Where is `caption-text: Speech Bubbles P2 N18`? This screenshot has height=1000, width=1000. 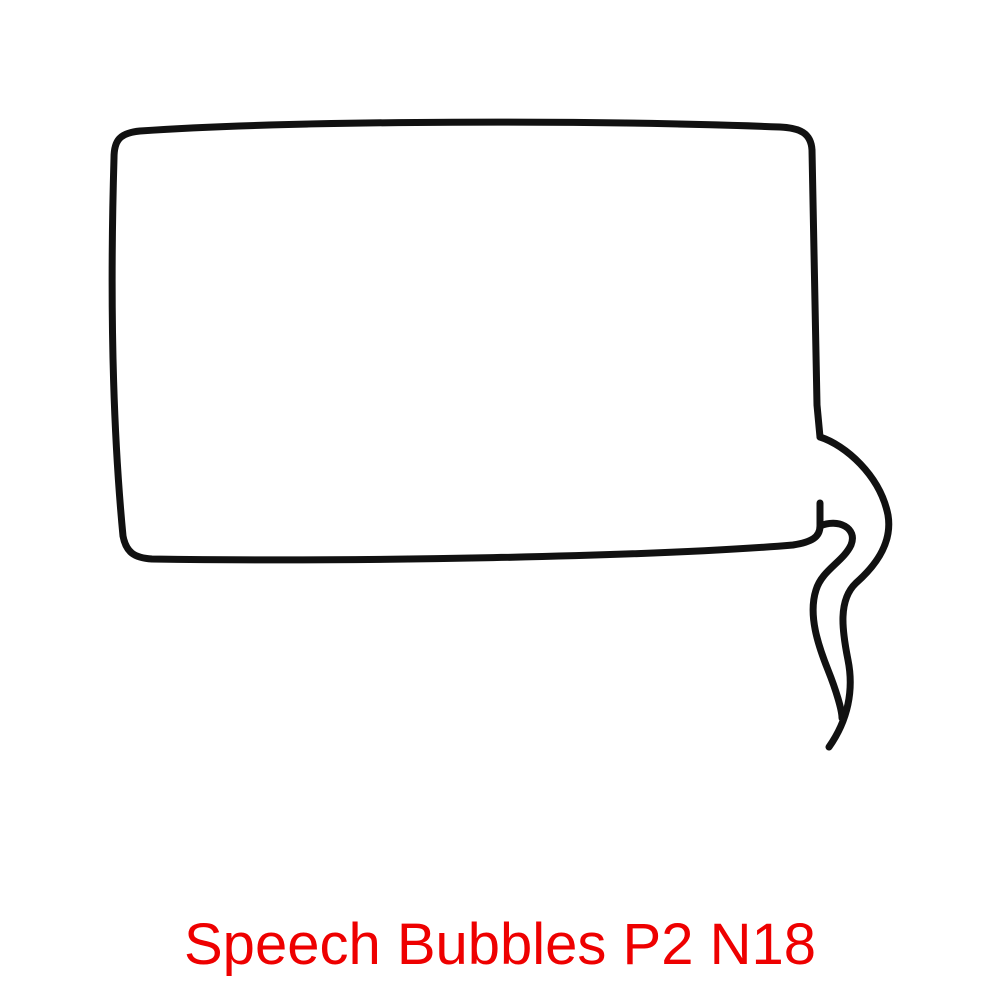 caption-text: Speech Bubbles P2 N18 is located at coordinates (500, 944).